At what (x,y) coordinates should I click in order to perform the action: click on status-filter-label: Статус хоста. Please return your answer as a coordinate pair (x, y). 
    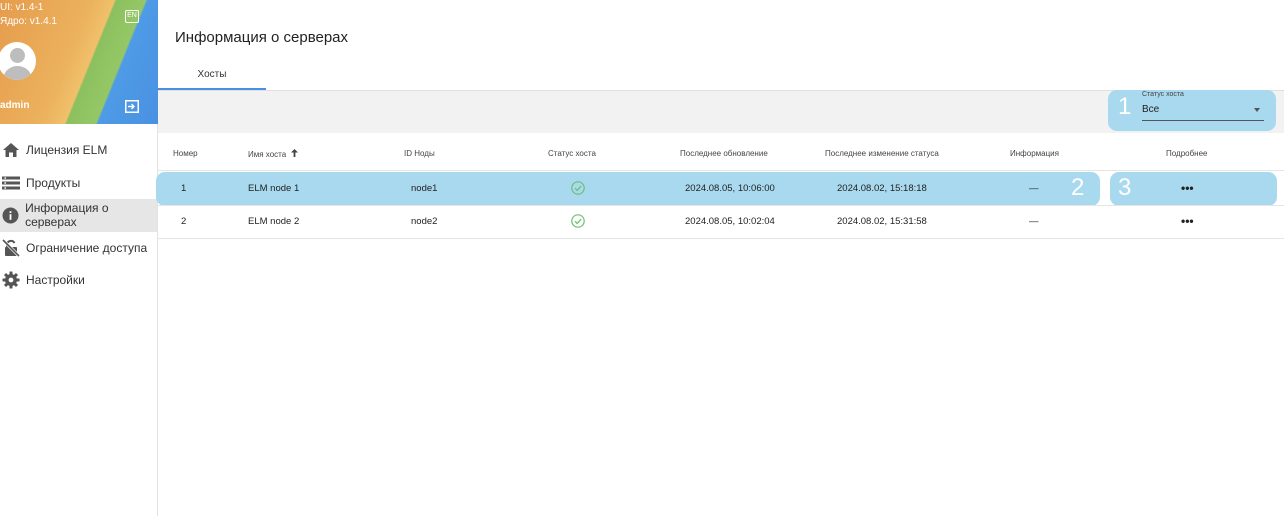
    Looking at the image, I should click on (1163, 94).